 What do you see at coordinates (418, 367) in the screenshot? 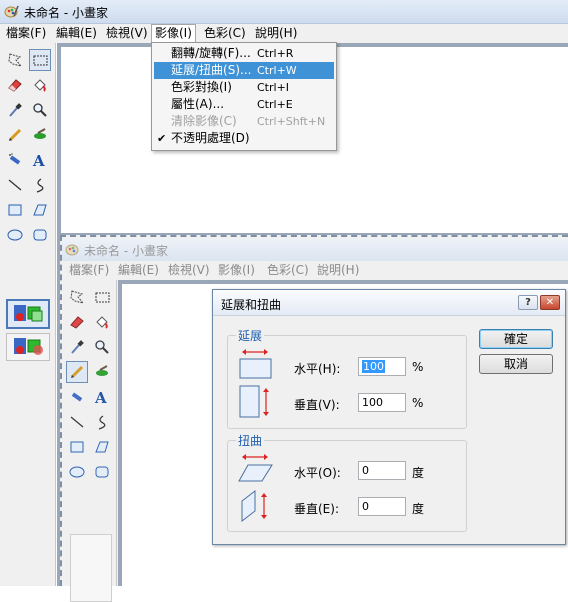
I see `stretch-horizontal-unit: %` at bounding box center [418, 367].